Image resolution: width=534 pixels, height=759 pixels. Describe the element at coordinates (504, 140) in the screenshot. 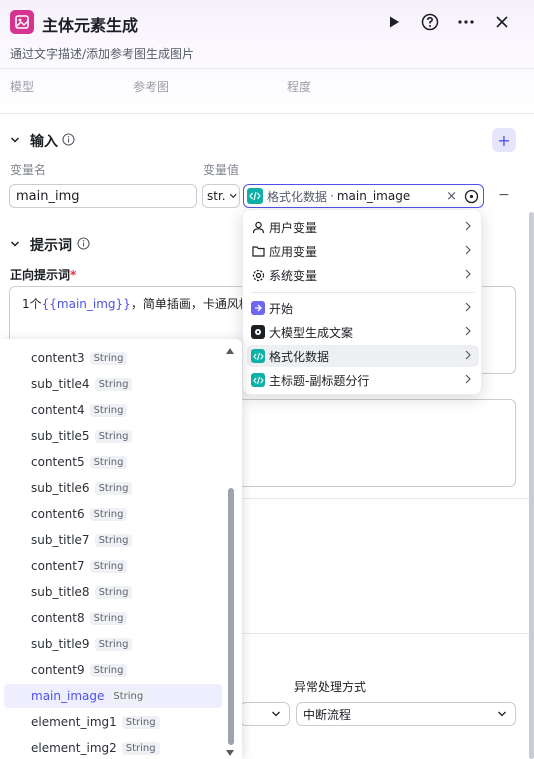

I see `add-input-button: +` at that location.